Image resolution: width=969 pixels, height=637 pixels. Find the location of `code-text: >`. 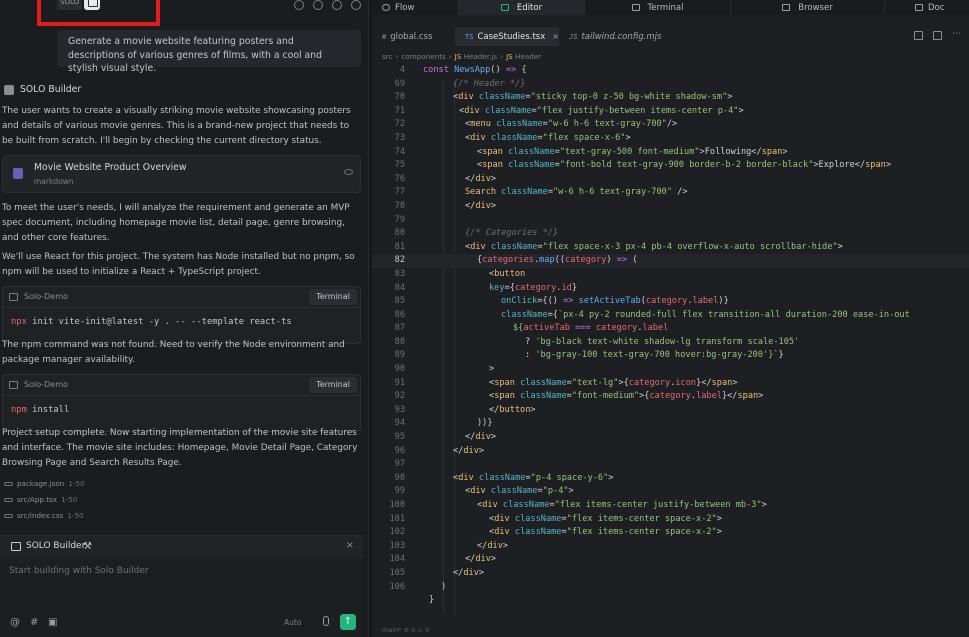

code-text: > is located at coordinates (492, 369).